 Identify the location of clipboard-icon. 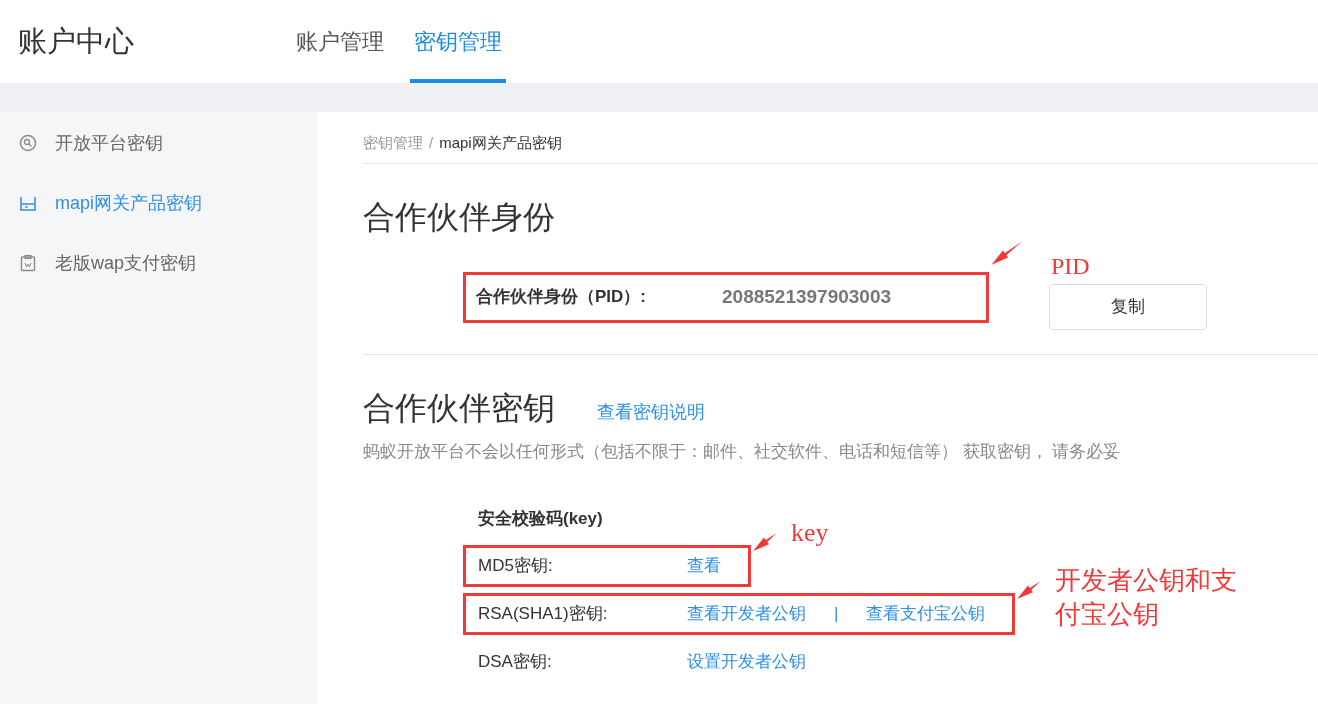
(28, 263).